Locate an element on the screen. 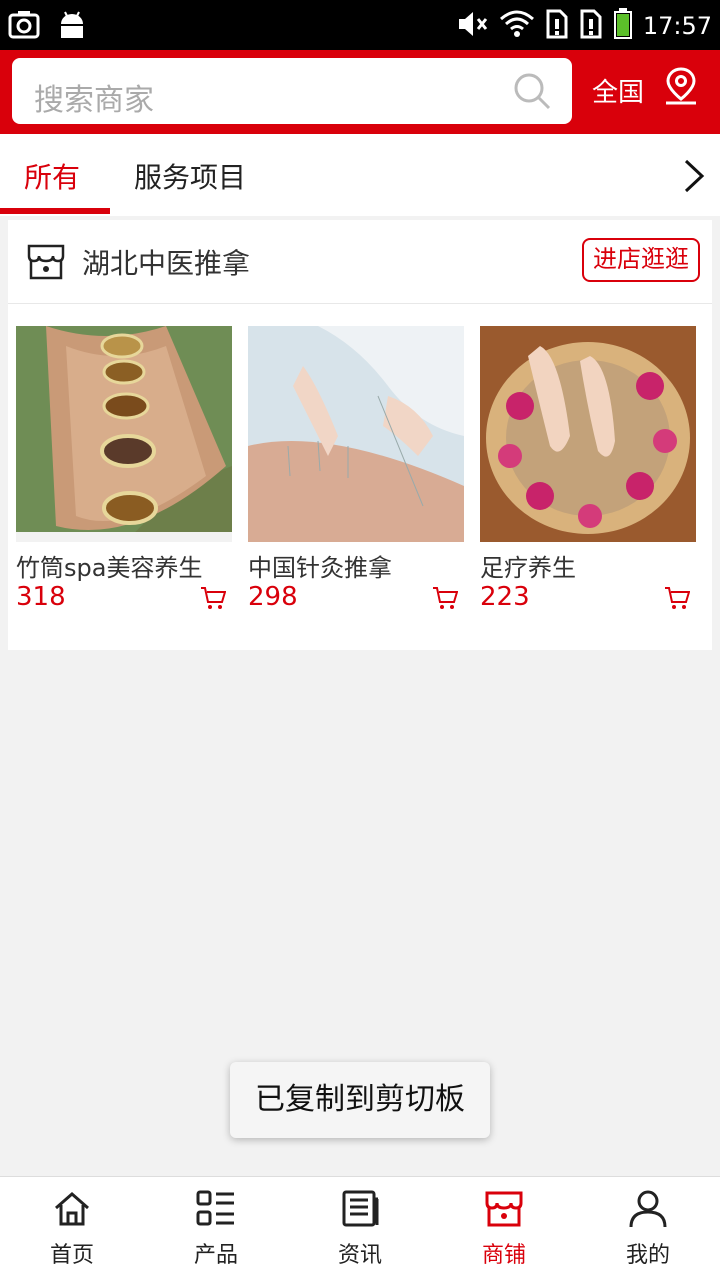 This screenshot has height=1280, width=720. screenshot-icon is located at coordinates (24, 27).